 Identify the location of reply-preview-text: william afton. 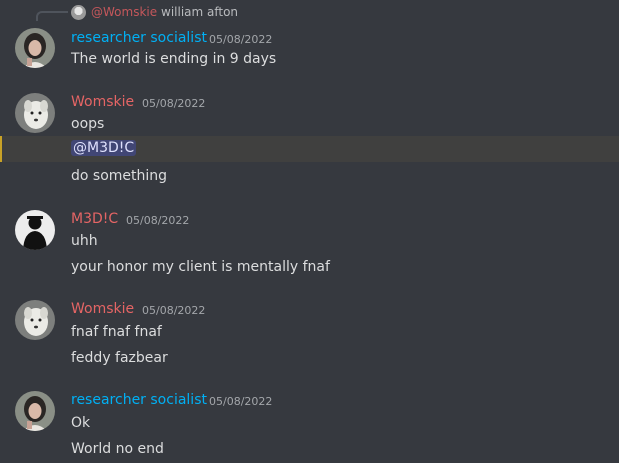
(199, 12).